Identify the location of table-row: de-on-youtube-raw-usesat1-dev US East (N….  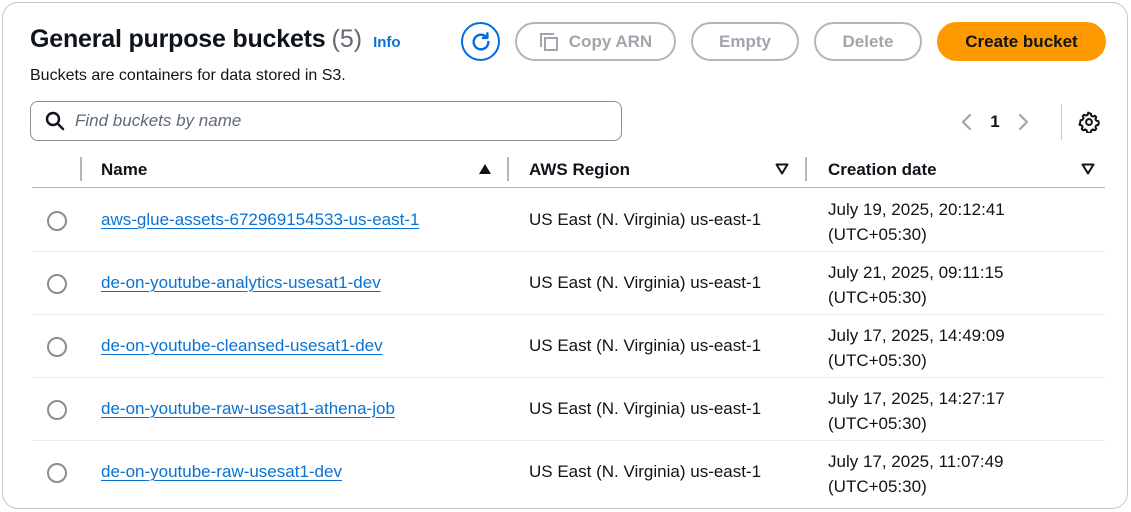
(568, 472).